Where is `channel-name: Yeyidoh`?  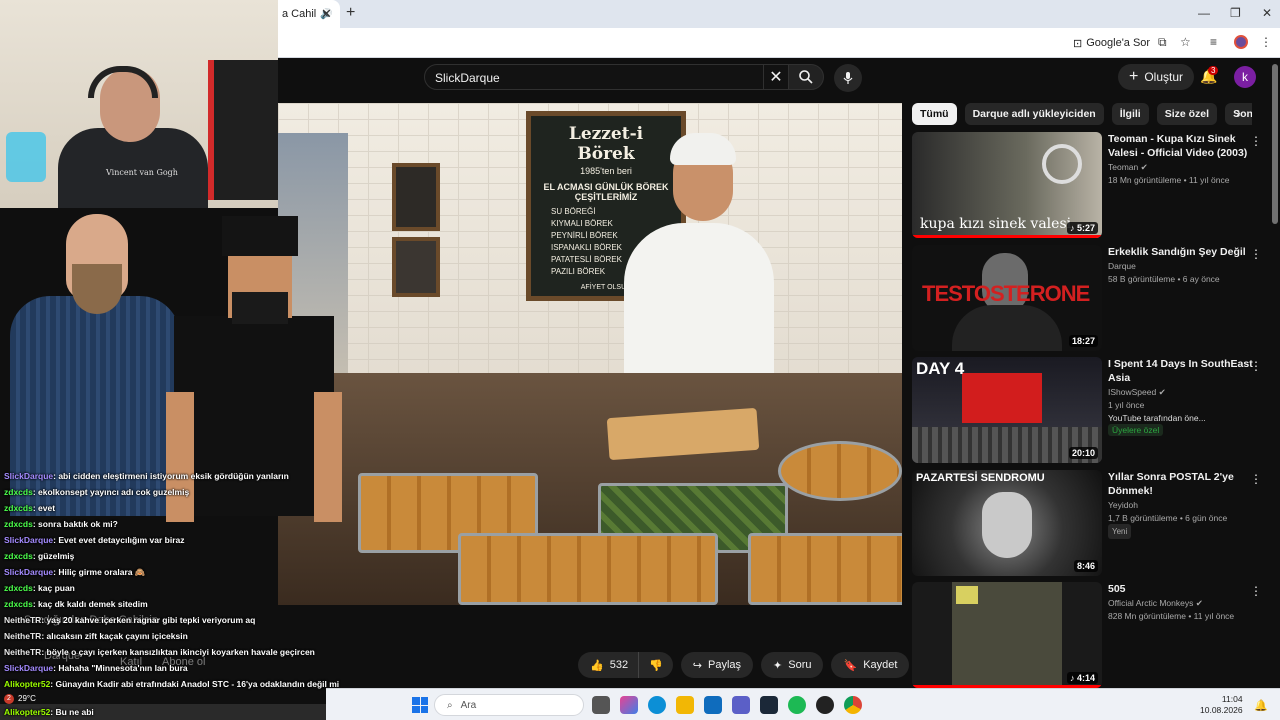
channel-name: Yeyidoh is located at coordinates (1183, 505).